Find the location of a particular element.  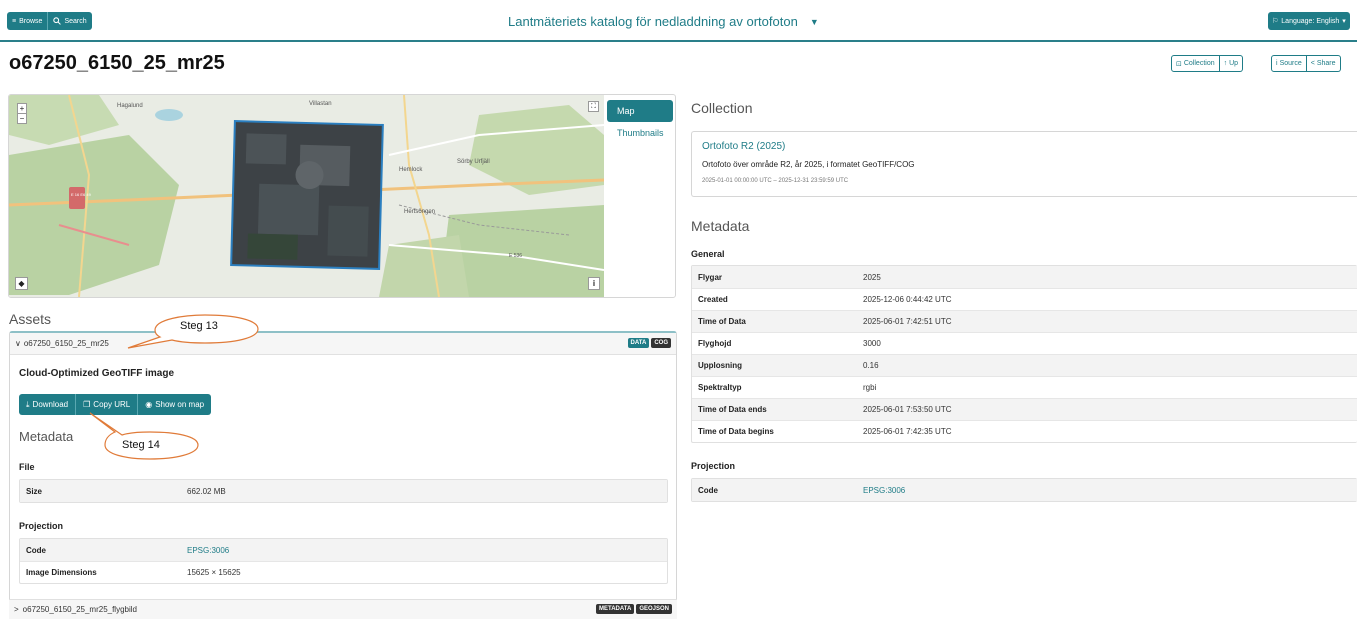

collection-button: ⊡ Collection is located at coordinates (1195, 63).